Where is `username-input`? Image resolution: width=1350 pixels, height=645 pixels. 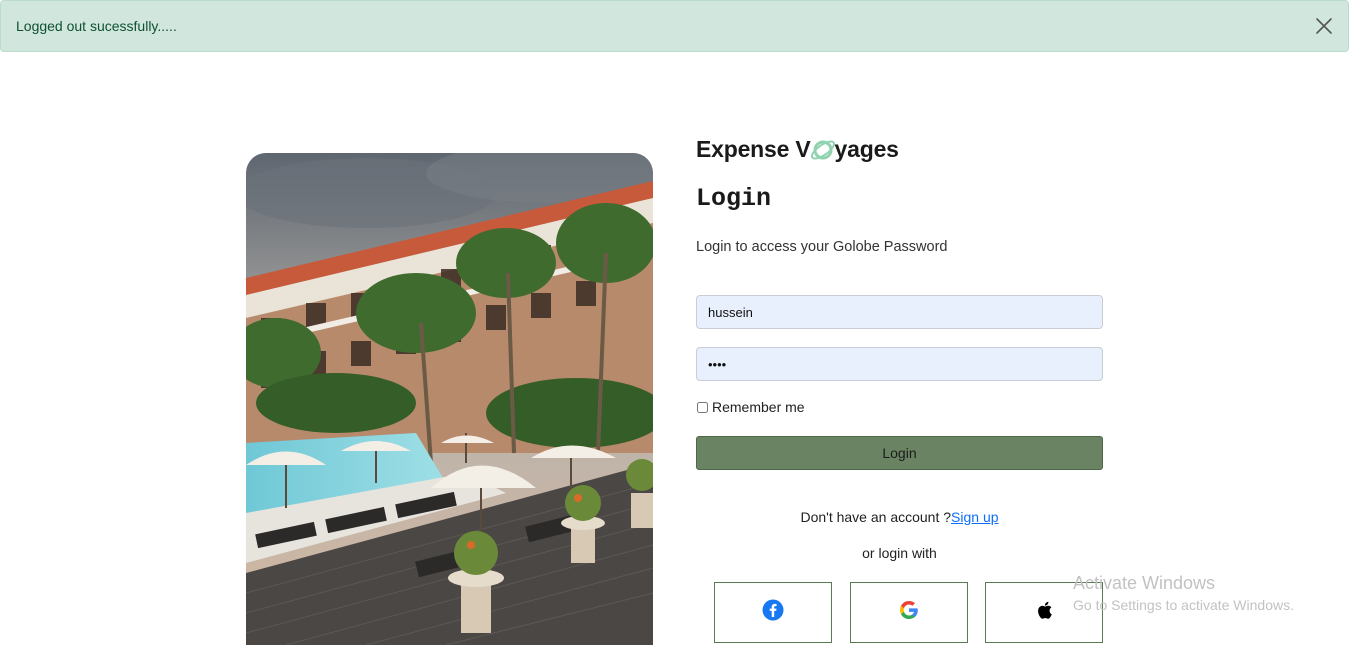
username-input is located at coordinates (899, 312).